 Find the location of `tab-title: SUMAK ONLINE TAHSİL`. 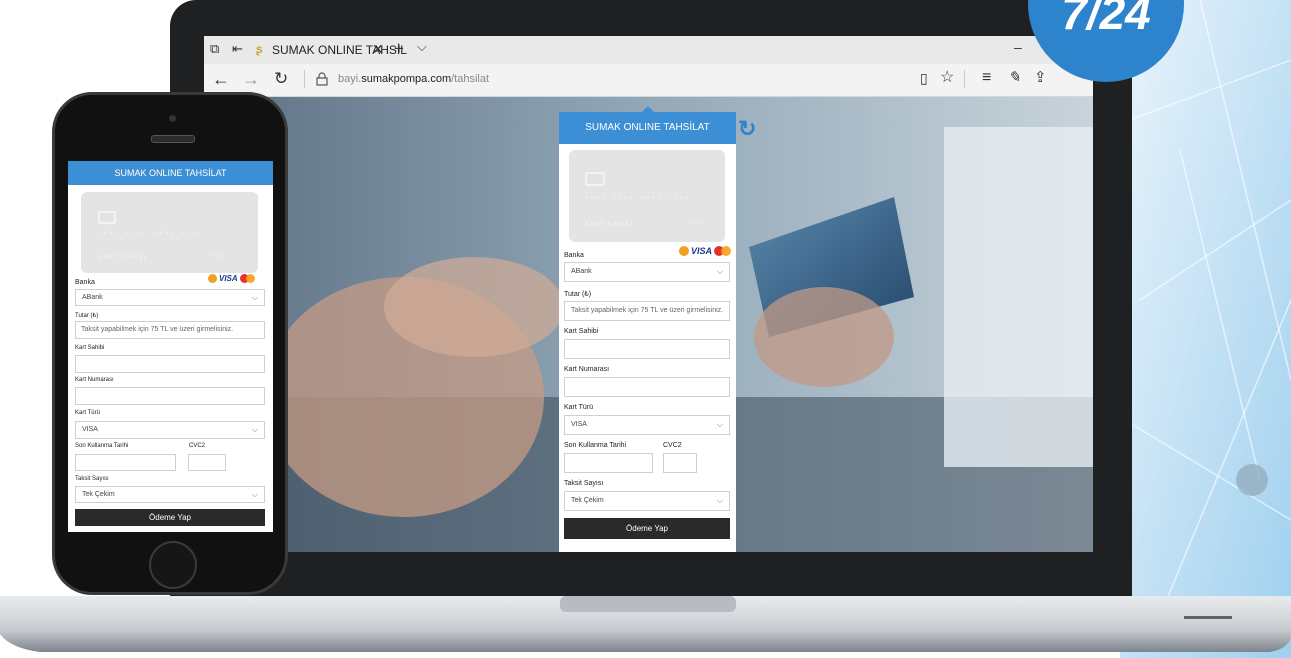

tab-title: SUMAK ONLINE TAHSİL is located at coordinates (339, 50).